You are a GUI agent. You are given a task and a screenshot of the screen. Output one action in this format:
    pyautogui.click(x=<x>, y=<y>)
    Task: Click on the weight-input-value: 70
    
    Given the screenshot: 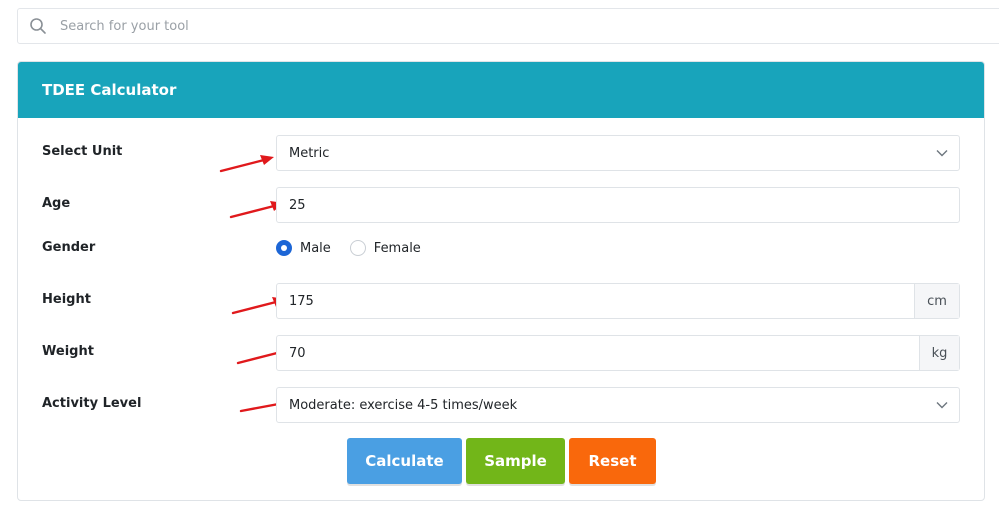 What is the action you would take?
    pyautogui.click(x=297, y=353)
    